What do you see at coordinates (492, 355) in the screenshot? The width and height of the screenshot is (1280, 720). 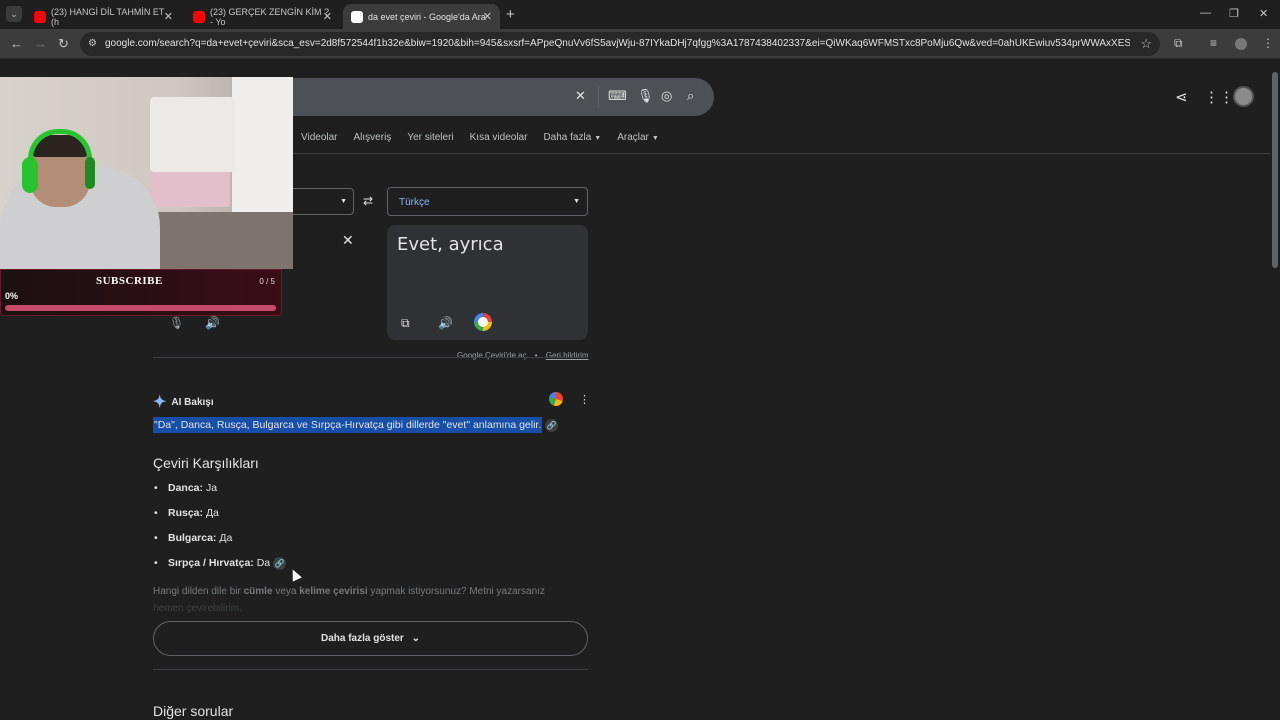 I see `open-in-translate-link: Google Çeviri'de aç` at bounding box center [492, 355].